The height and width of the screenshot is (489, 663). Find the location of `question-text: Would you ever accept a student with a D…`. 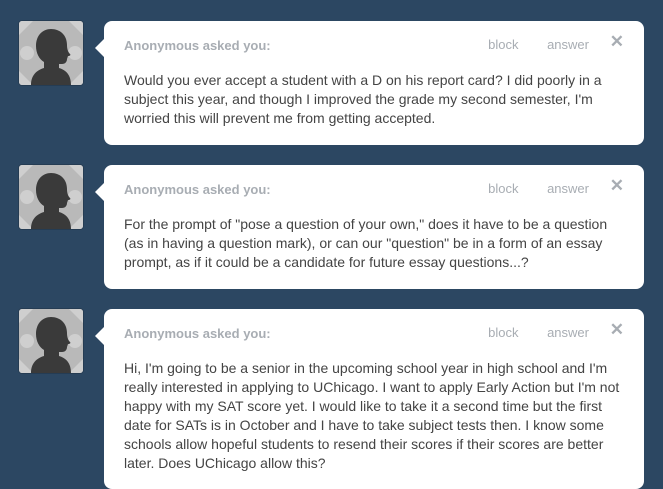

question-text: Would you ever accept a student with a D… is located at coordinates (363, 99).